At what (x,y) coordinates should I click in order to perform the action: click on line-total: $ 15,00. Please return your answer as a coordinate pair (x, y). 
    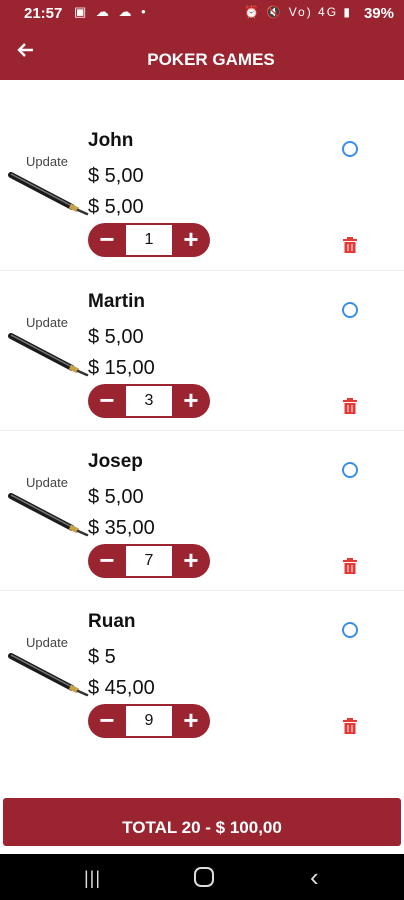
    Looking at the image, I should click on (121, 368).